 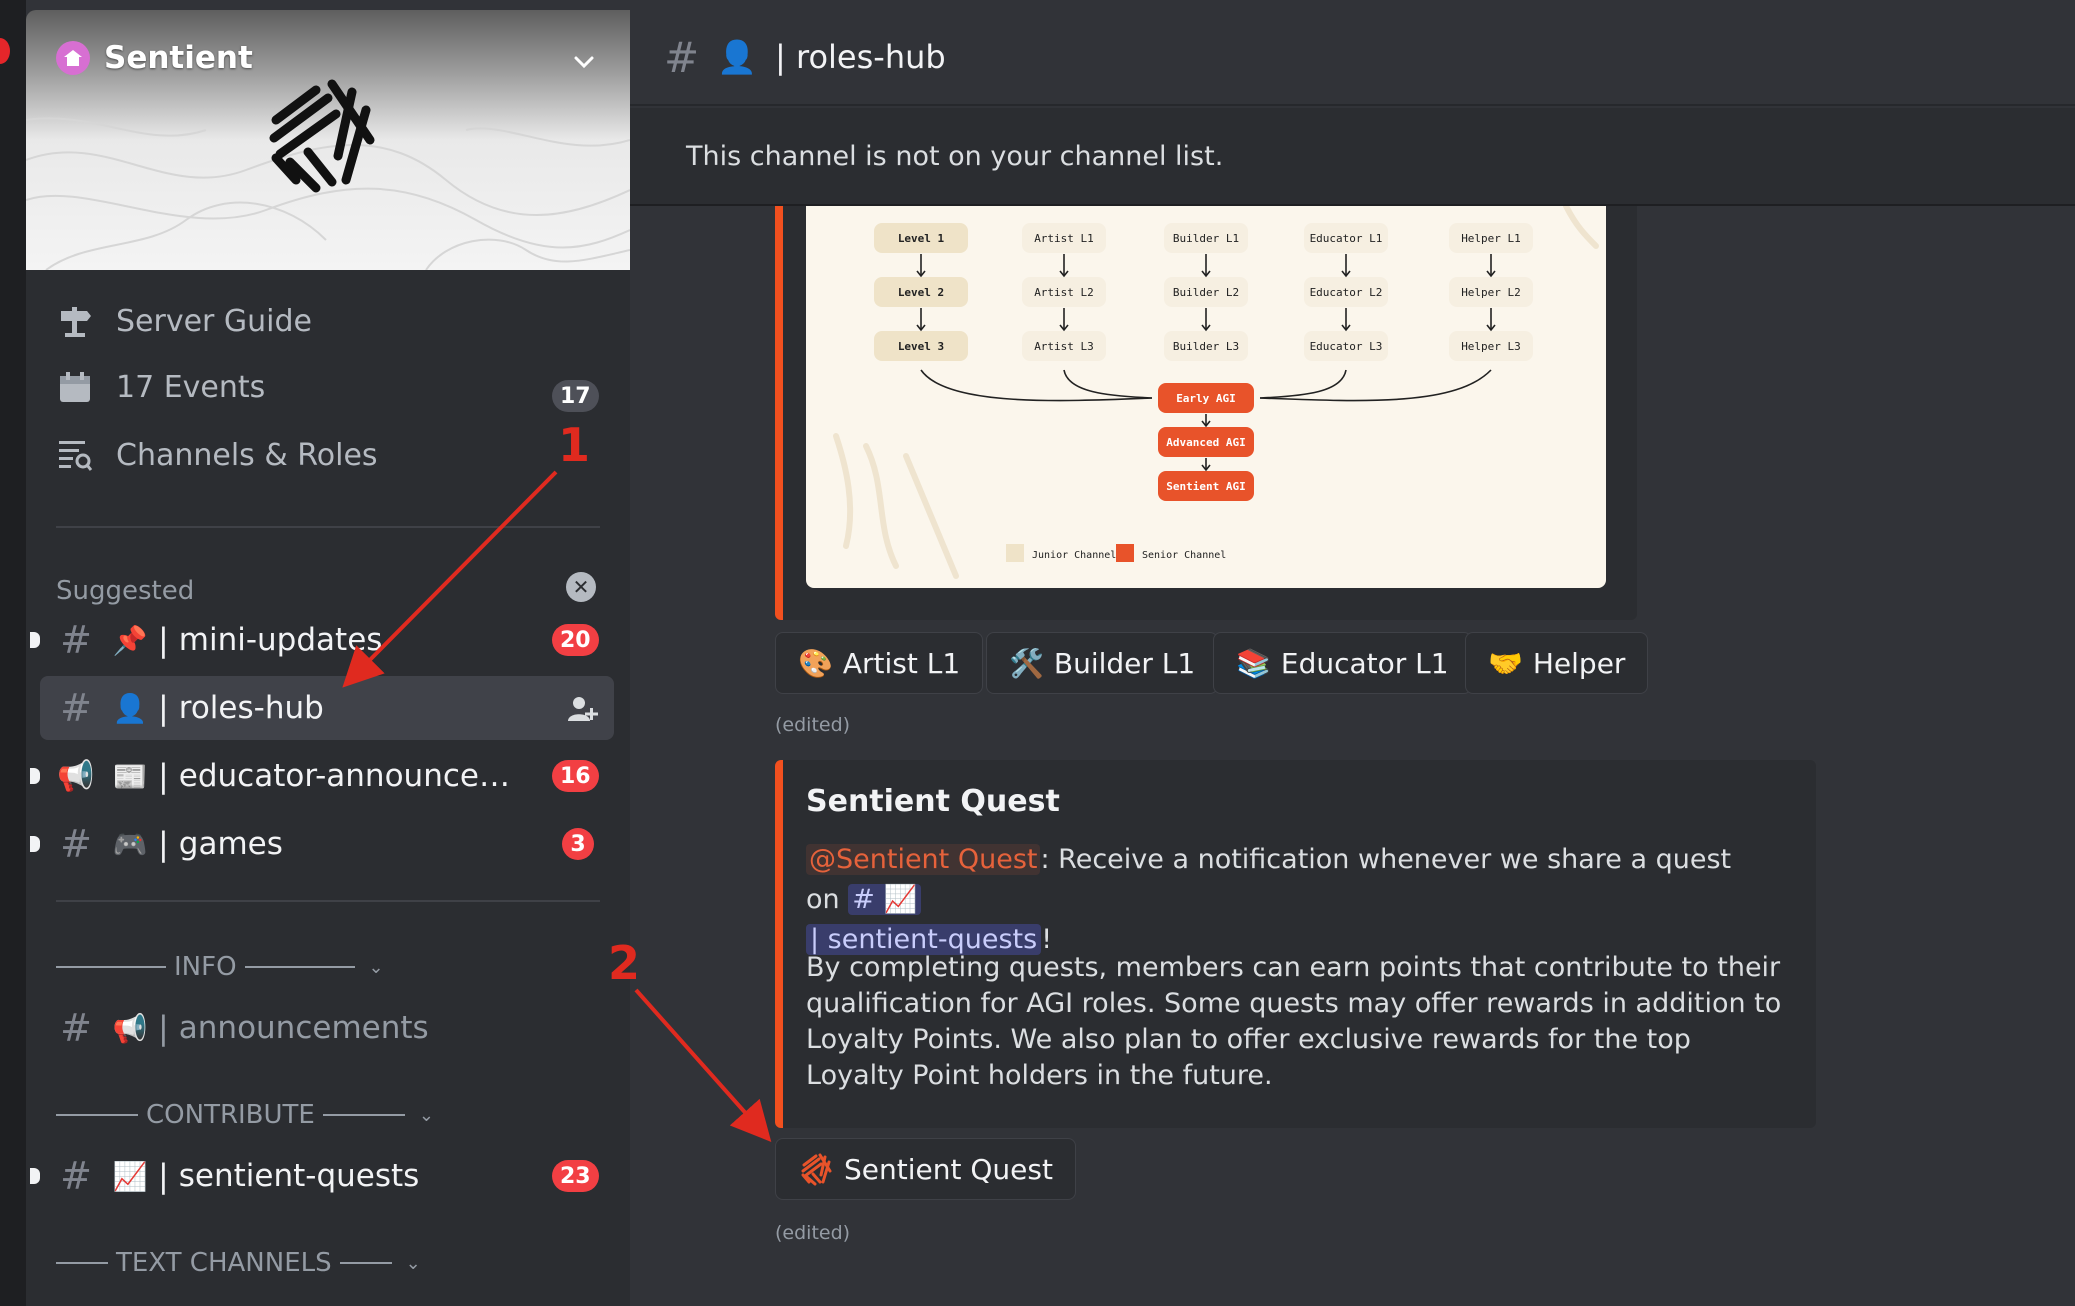 What do you see at coordinates (925, 1169) in the screenshot?
I see `sentient-quest-role-button: Sentient Quest` at bounding box center [925, 1169].